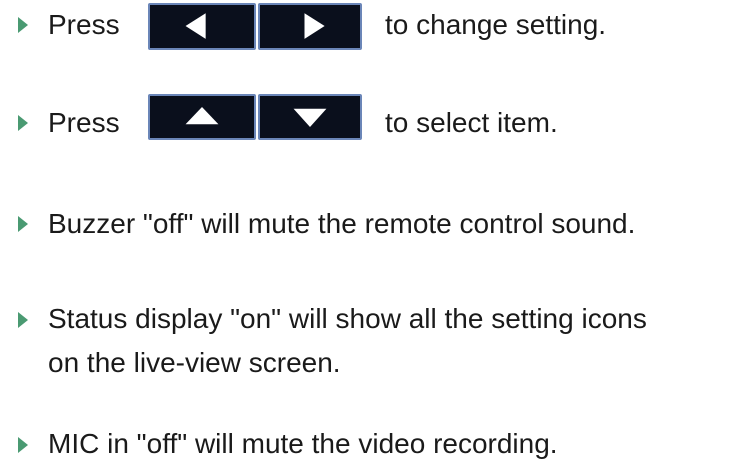 This screenshot has width=750, height=476. I want to click on up-arrow-key, so click(202, 117).